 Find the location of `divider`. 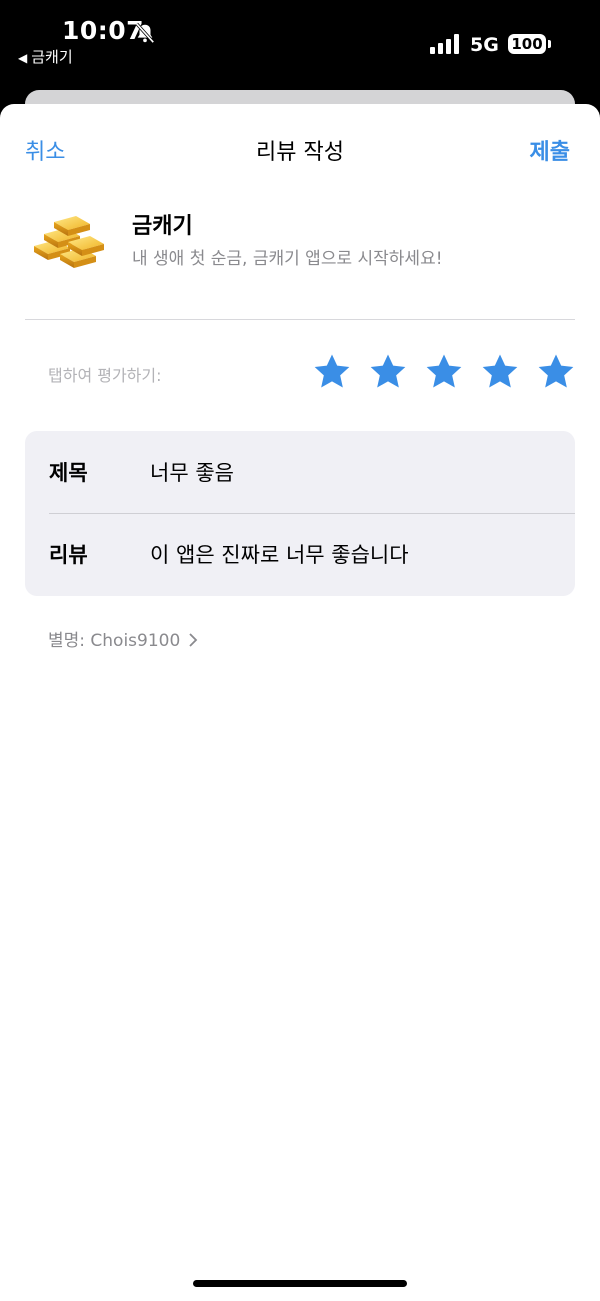

divider is located at coordinates (300, 319).